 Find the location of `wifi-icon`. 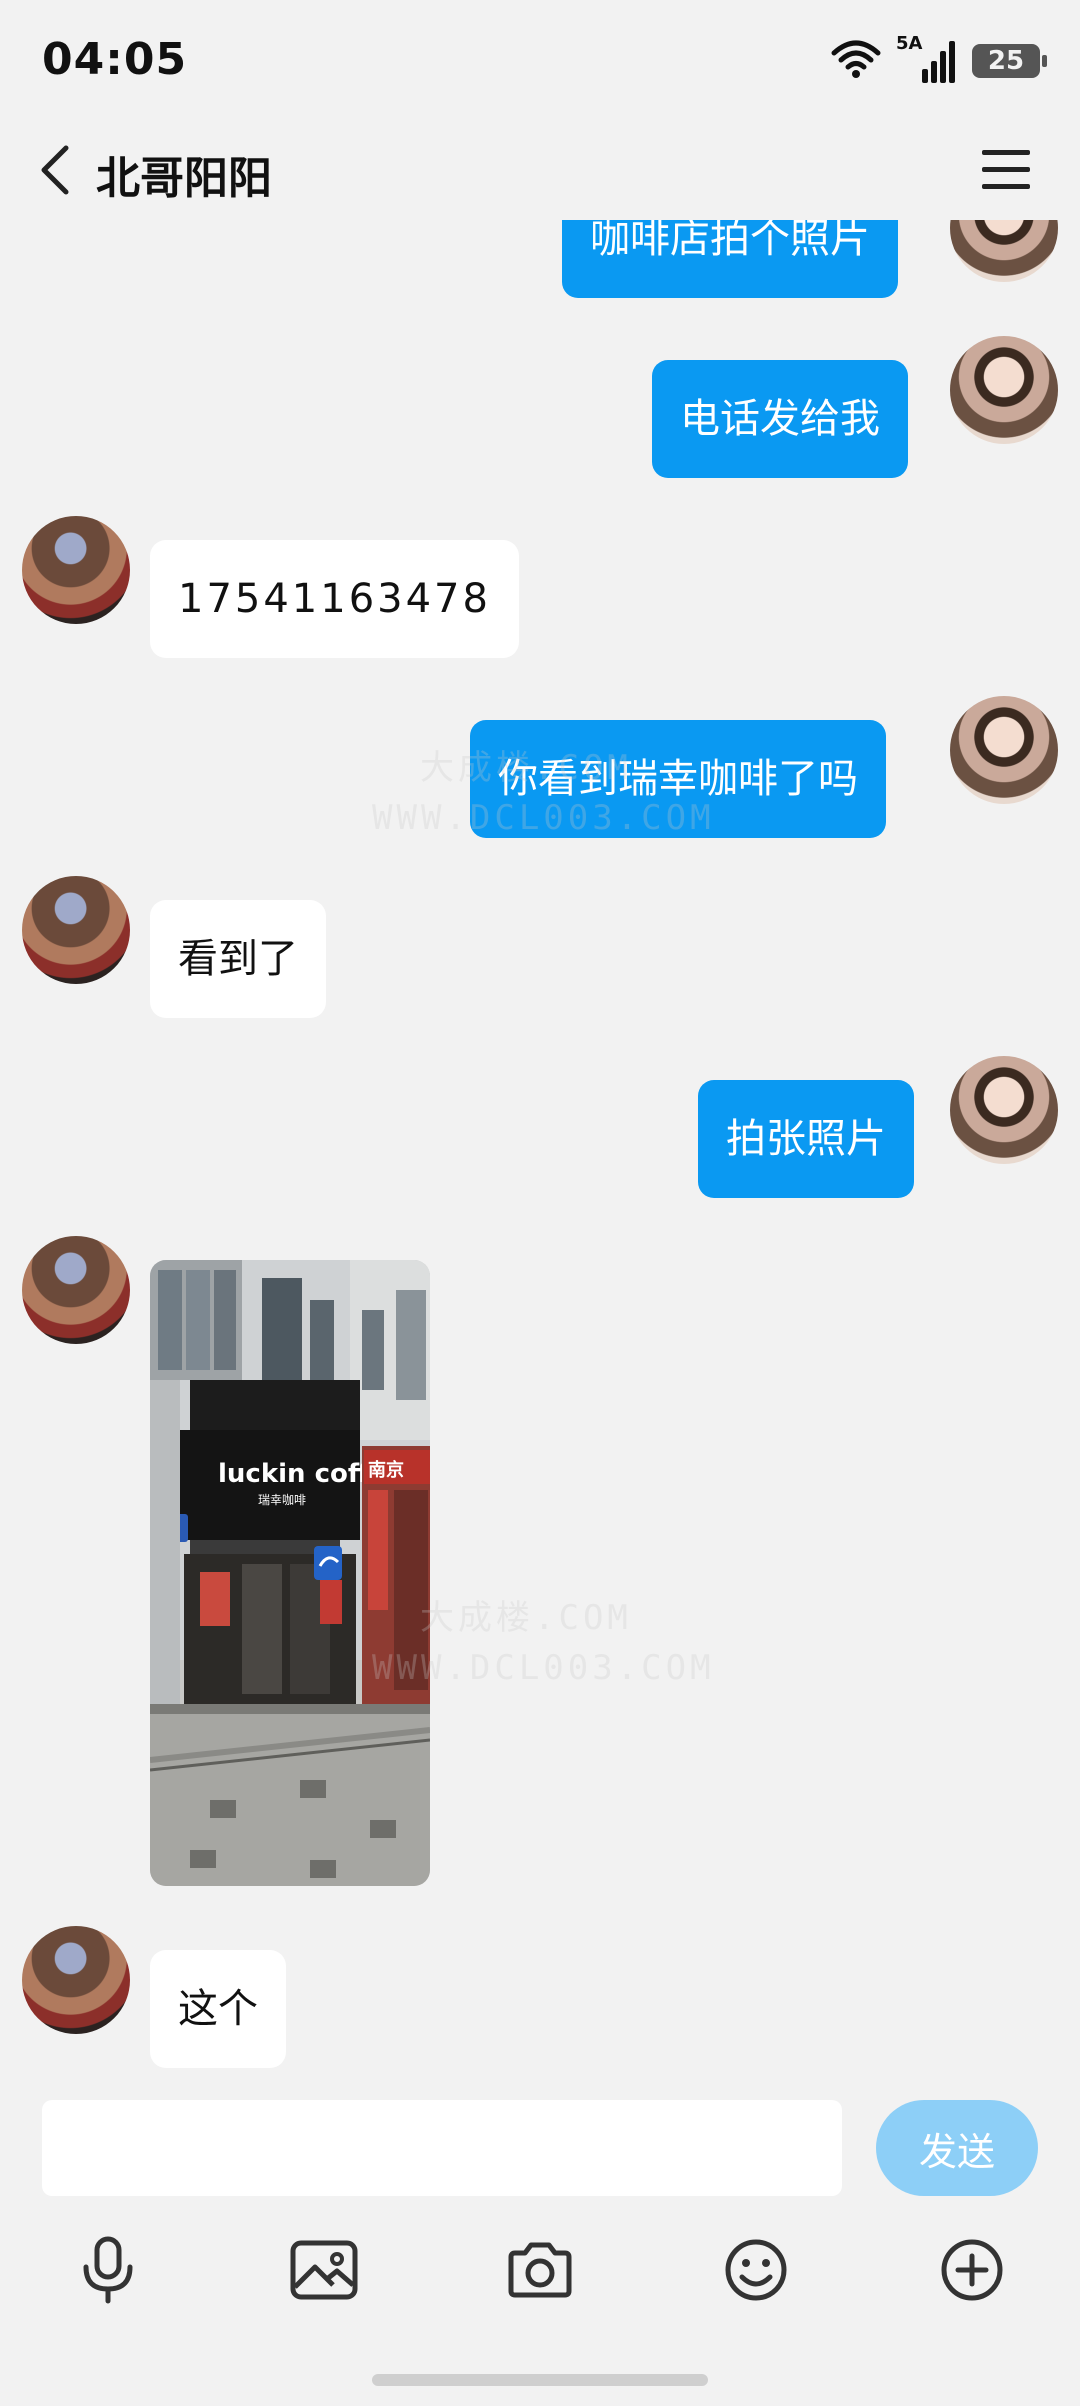

wifi-icon is located at coordinates (856, 61).